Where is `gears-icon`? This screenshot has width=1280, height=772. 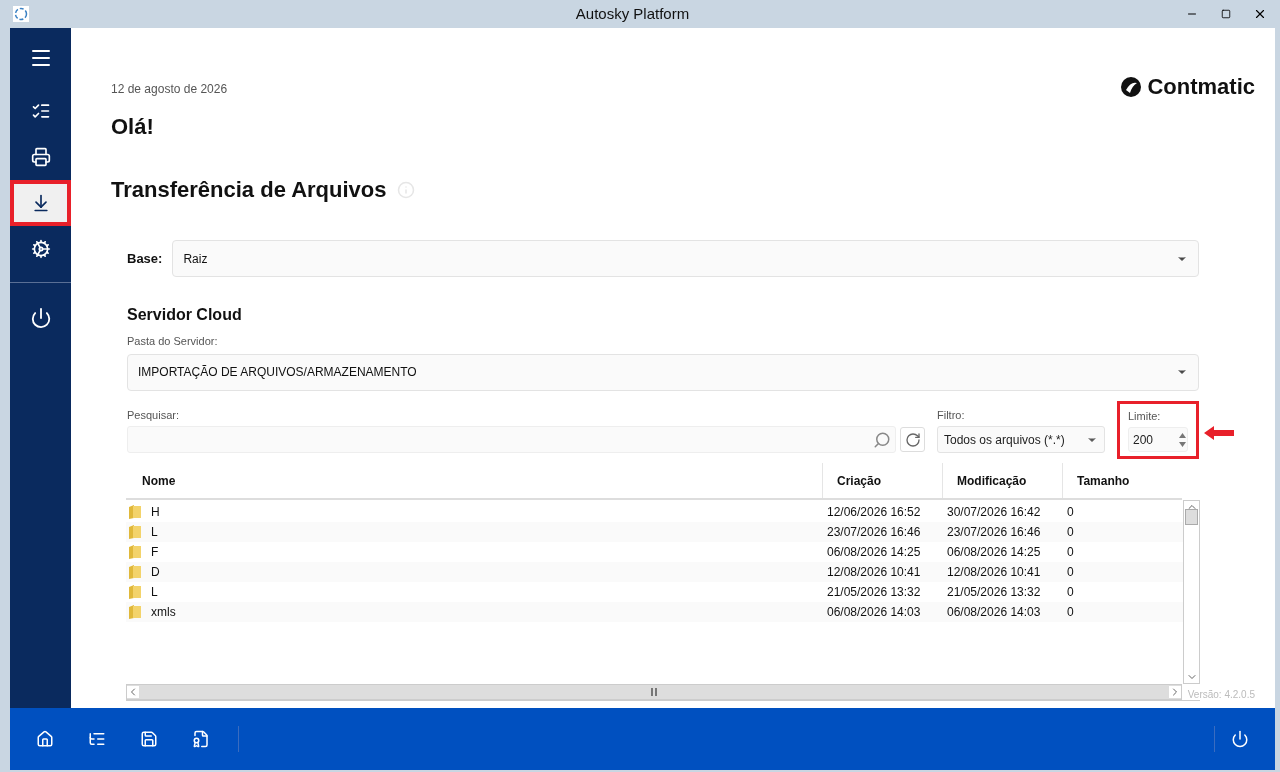 gears-icon is located at coordinates (40, 249).